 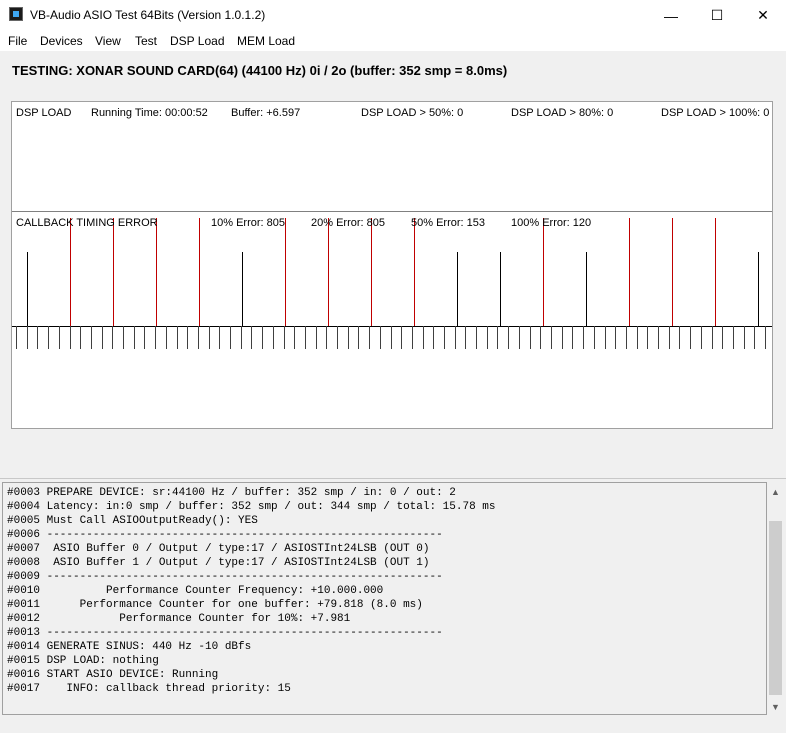 What do you see at coordinates (87, 223) in the screenshot?
I see `callback-timing-title: CALLBACK TIMING ERROR` at bounding box center [87, 223].